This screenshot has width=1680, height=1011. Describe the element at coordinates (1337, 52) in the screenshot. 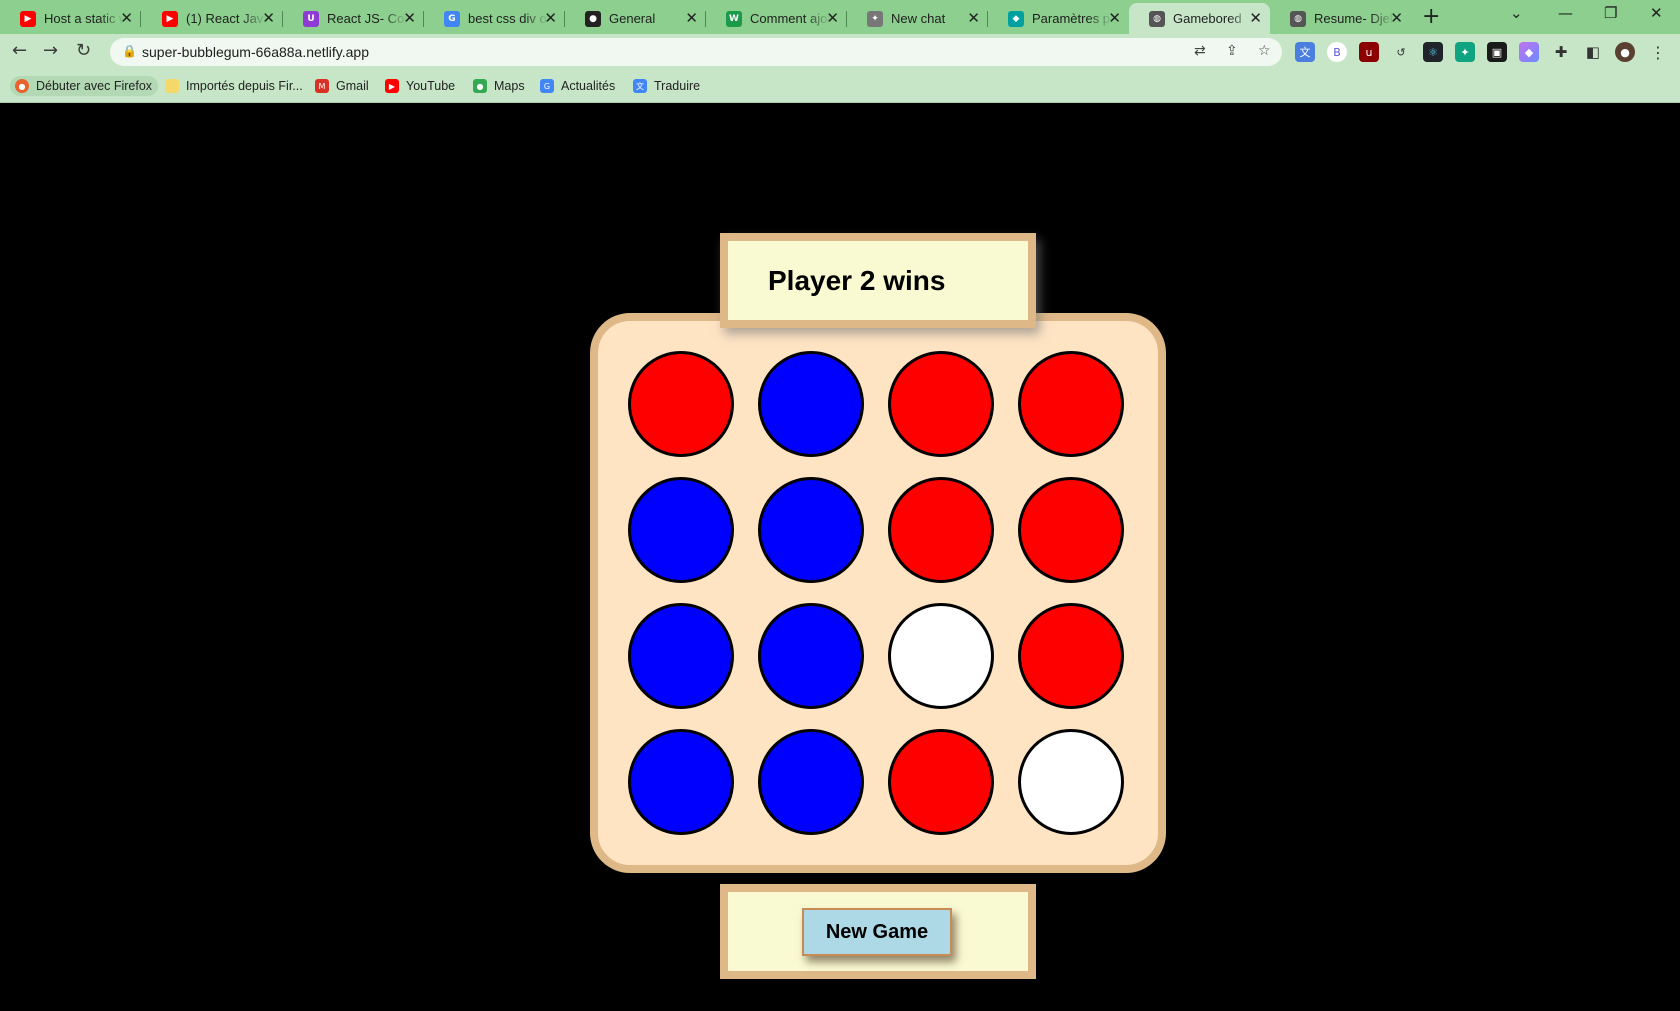

I see `b-extension-icon: B` at that location.